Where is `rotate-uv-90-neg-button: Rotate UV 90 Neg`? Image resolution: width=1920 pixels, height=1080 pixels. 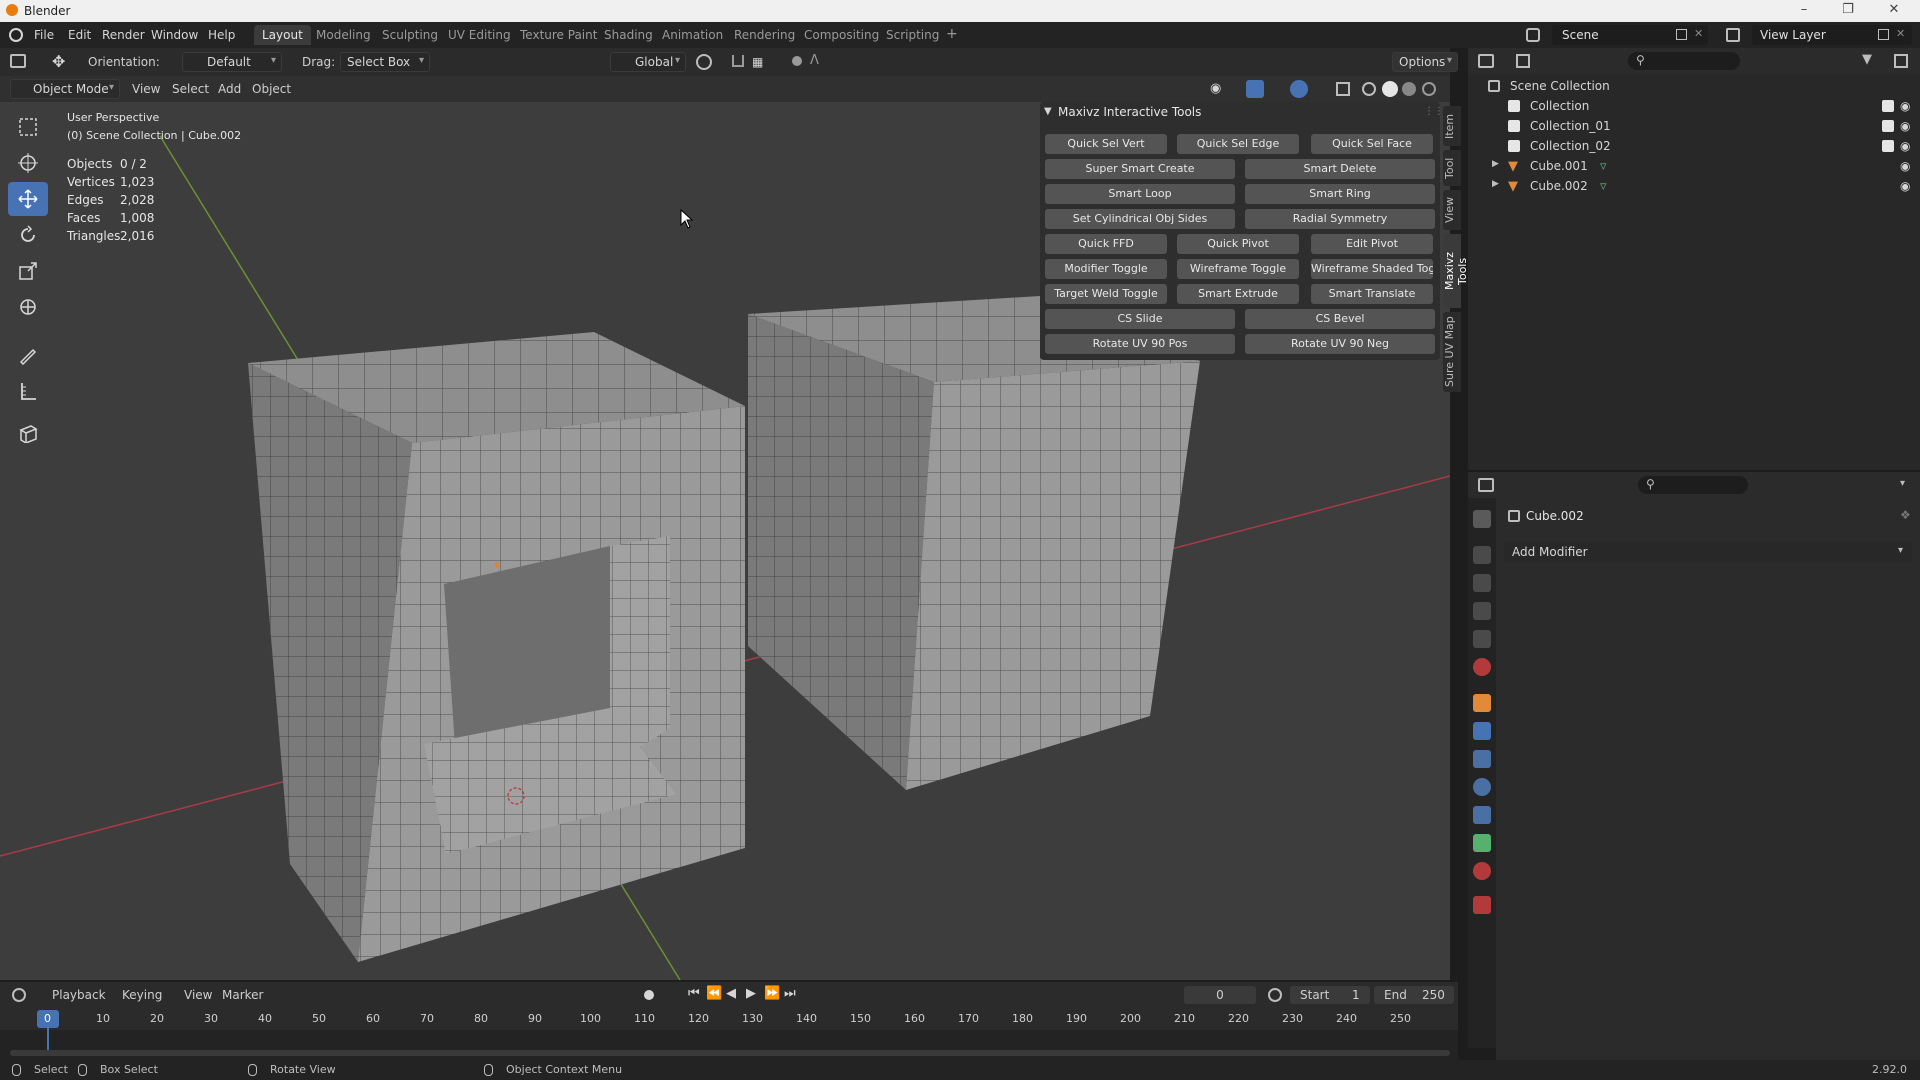 rotate-uv-90-neg-button: Rotate UV 90 Neg is located at coordinates (1340, 344).